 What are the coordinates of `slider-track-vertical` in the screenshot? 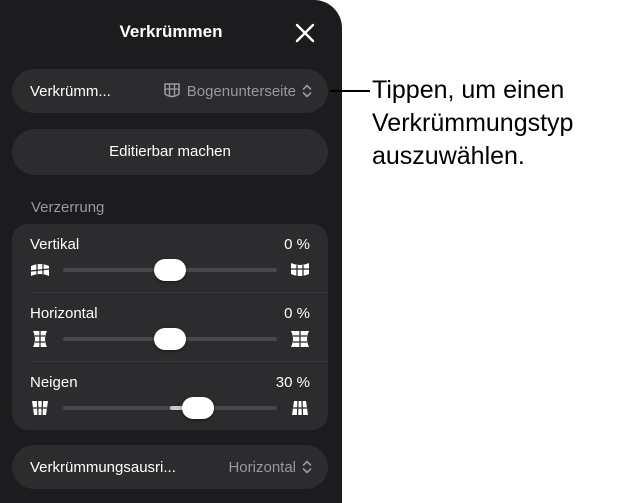 It's located at (170, 270).